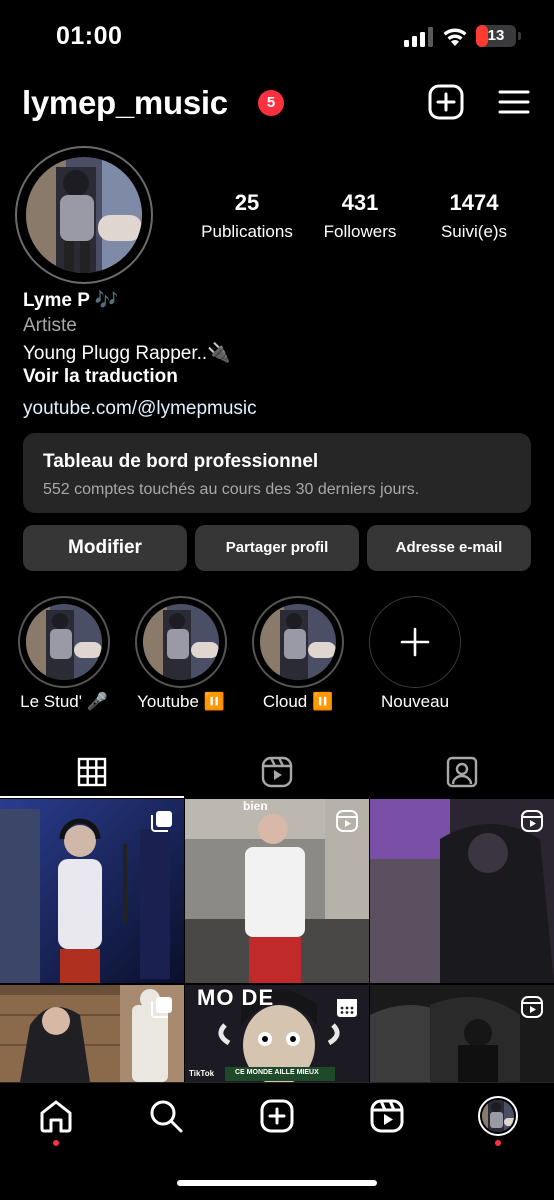 This screenshot has height=1200, width=554. I want to click on nav-profile, so click(498, 1116).